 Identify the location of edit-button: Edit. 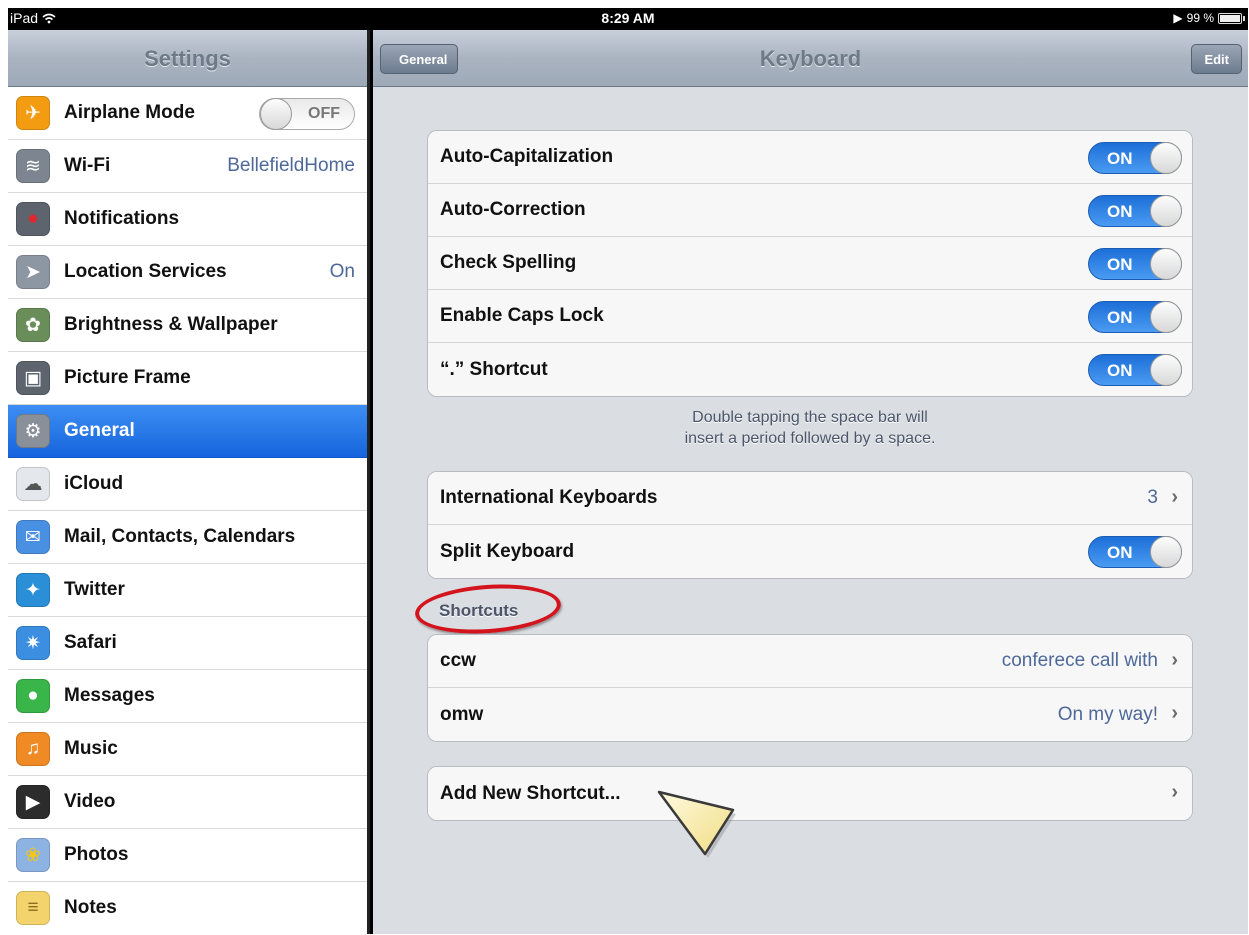
(1216, 59).